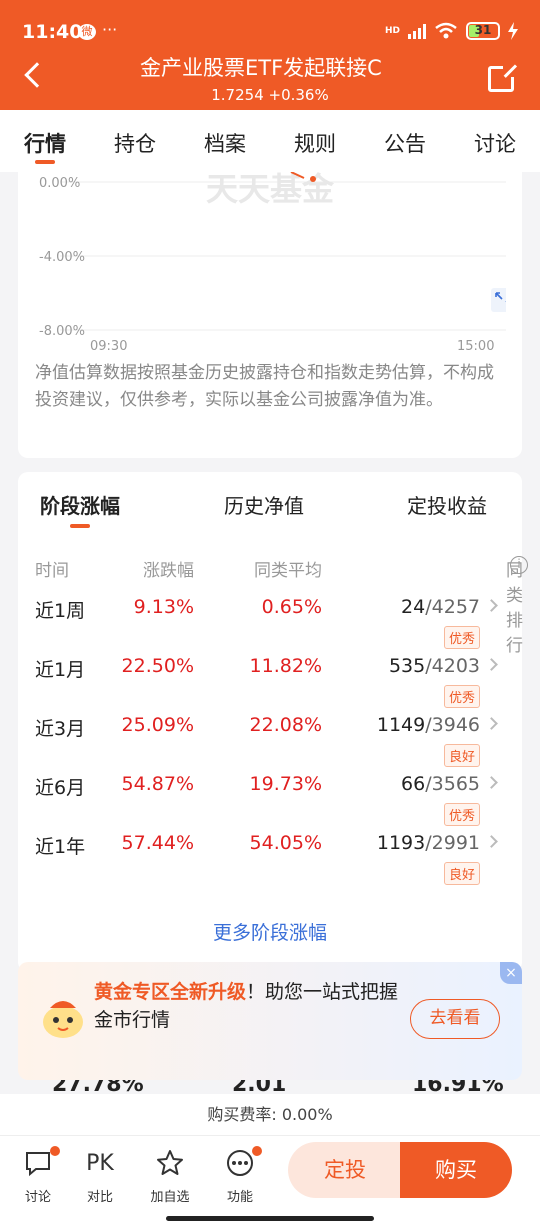  I want to click on row-change: 57.44%, so click(157, 843).